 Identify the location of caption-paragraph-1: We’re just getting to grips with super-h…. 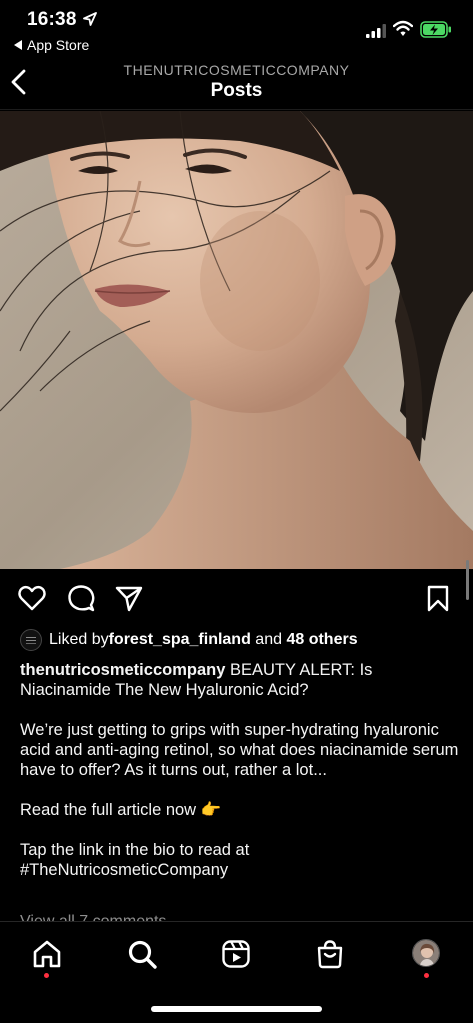
(239, 750).